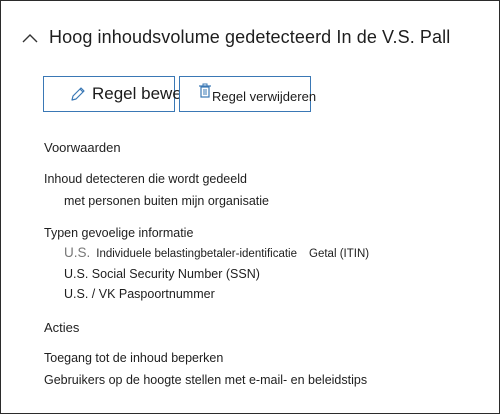 The height and width of the screenshot is (414, 500). What do you see at coordinates (82, 147) in the screenshot?
I see `conditions-heading: Voorwaarden` at bounding box center [82, 147].